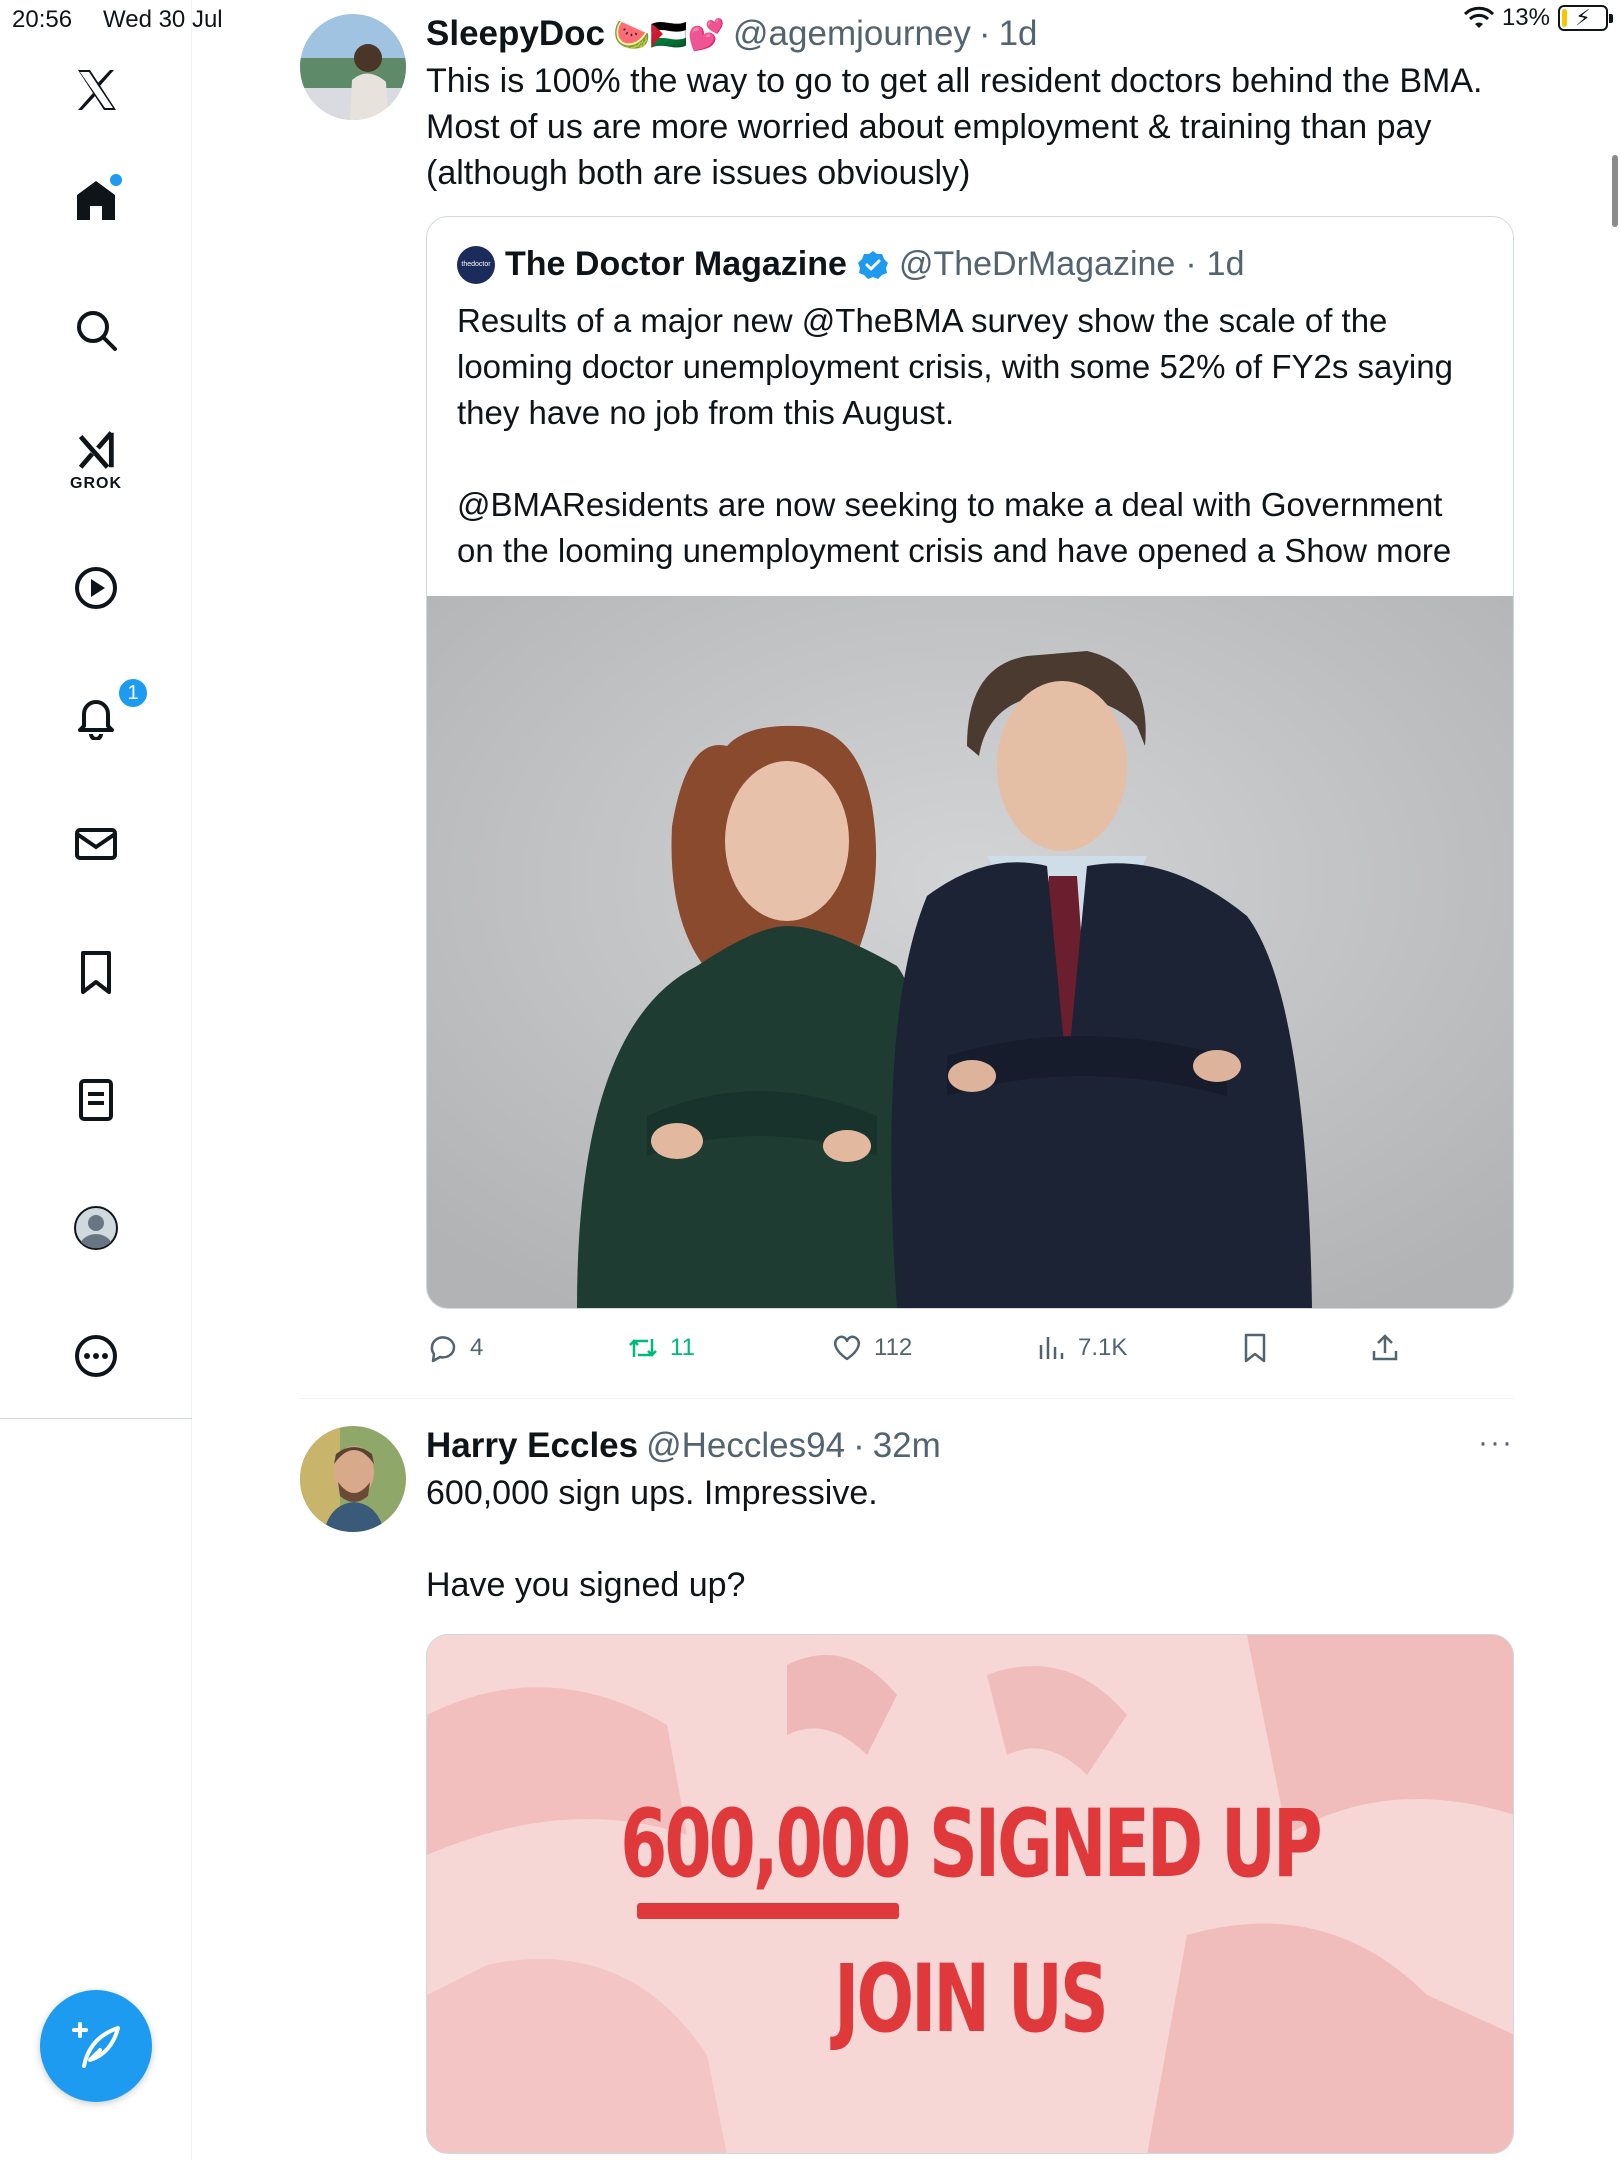  What do you see at coordinates (871, 1348) in the screenshot?
I see `like-button: 112` at bounding box center [871, 1348].